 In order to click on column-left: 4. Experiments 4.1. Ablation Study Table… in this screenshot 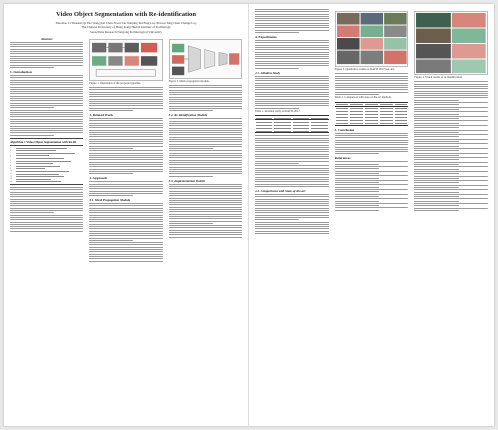, I will do `click(292, 122)`.